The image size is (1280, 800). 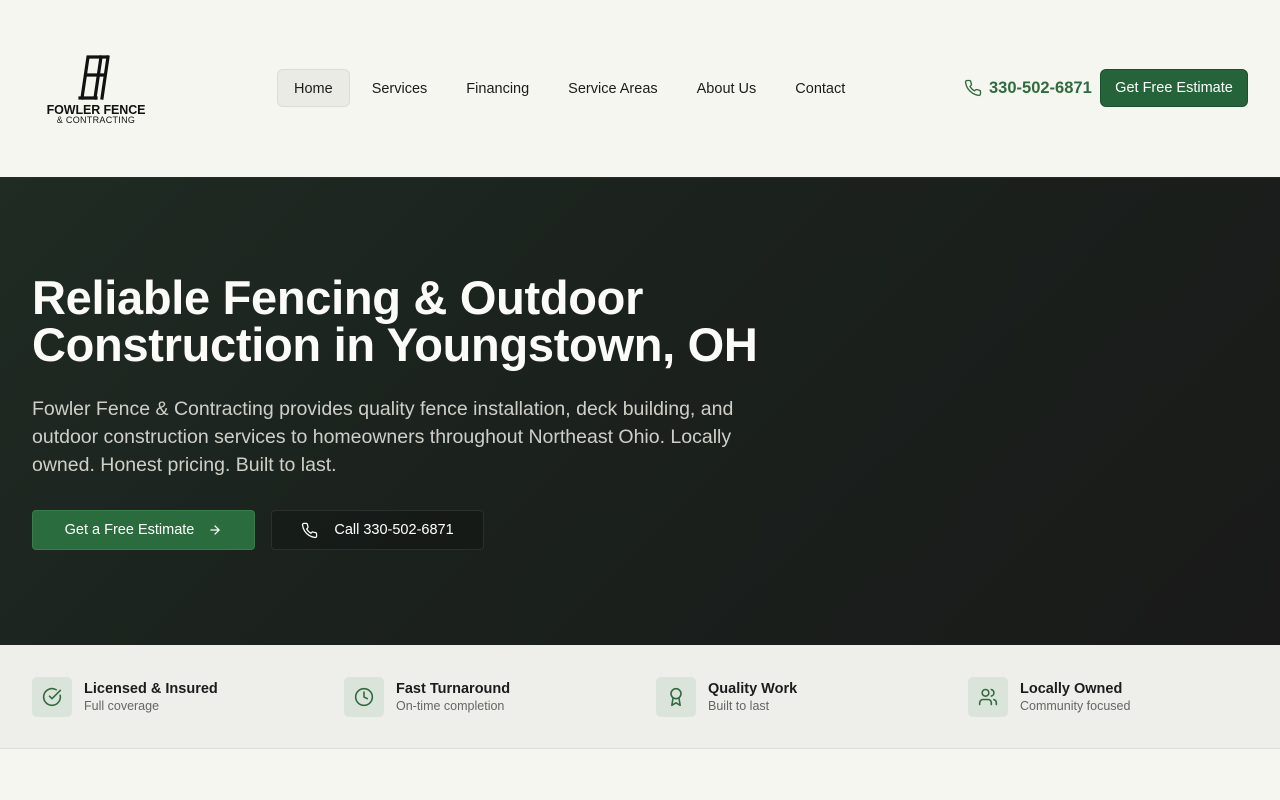 I want to click on arrow-right-icon, so click(x=215, y=530).